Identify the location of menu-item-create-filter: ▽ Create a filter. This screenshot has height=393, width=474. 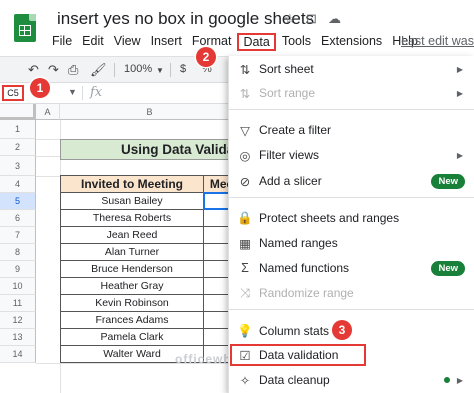
(351, 130).